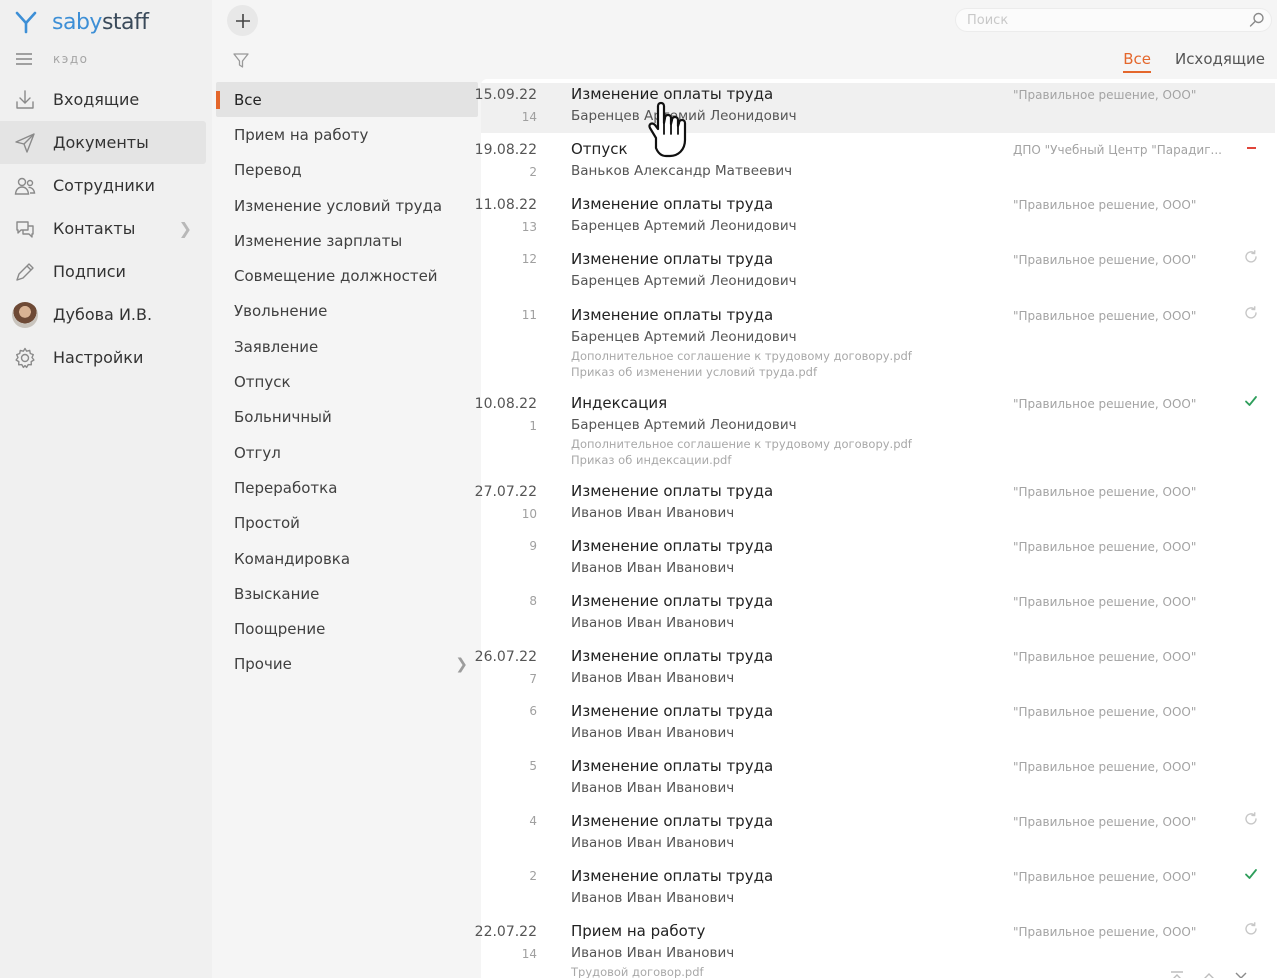 This screenshot has width=1277, height=978. I want to click on nav-item-contacts: Контакты ❯, so click(106, 228).